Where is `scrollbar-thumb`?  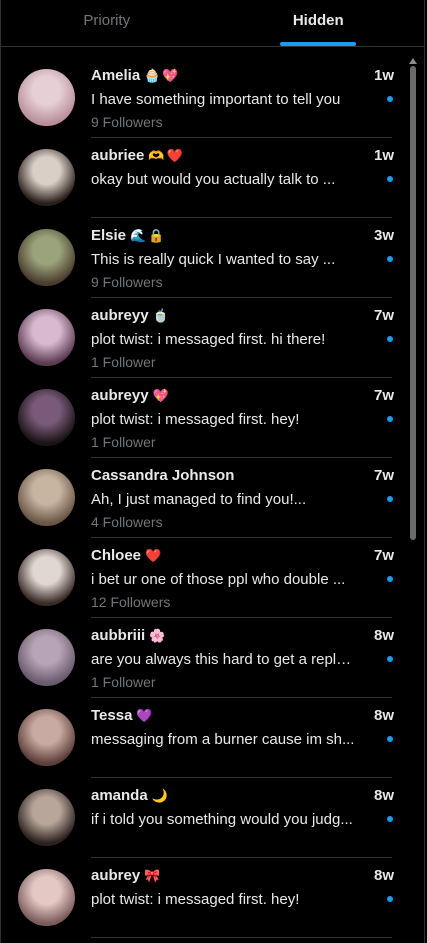
scrollbar-thumb is located at coordinates (413, 303).